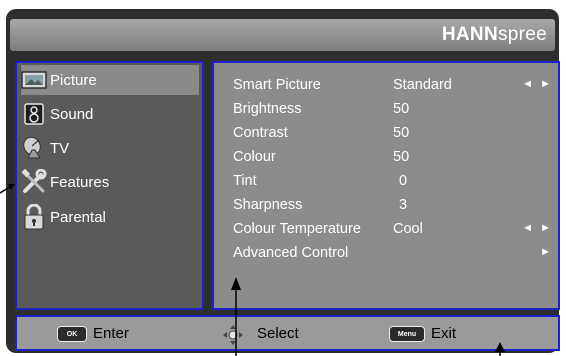 The width and height of the screenshot is (566, 356). What do you see at coordinates (393, 182) in the screenshot?
I see `setting-row-tint: Tint 0` at bounding box center [393, 182].